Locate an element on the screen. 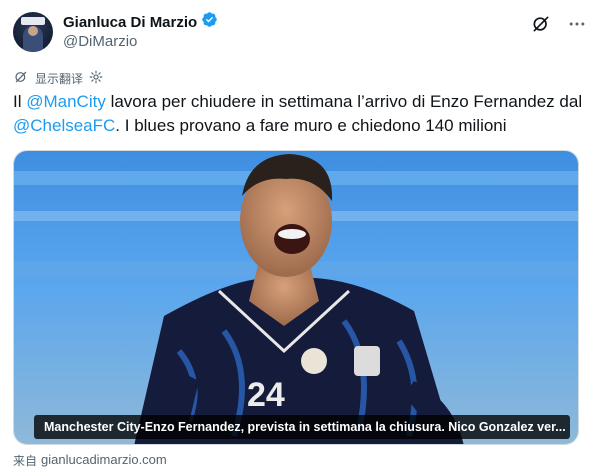  tweet-header: Gianluca Di Marzio @DiMarzio is located at coordinates (300, 32).